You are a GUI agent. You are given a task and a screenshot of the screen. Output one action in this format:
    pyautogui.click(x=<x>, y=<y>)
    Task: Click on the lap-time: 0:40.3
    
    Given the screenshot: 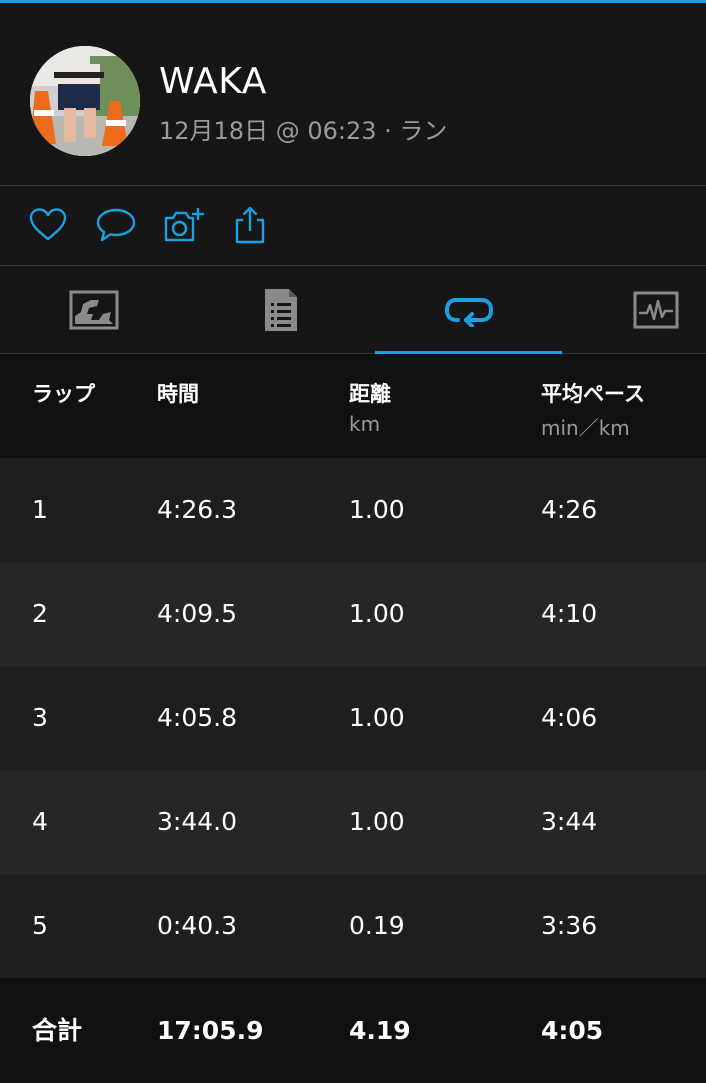 What is the action you would take?
    pyautogui.click(x=197, y=925)
    